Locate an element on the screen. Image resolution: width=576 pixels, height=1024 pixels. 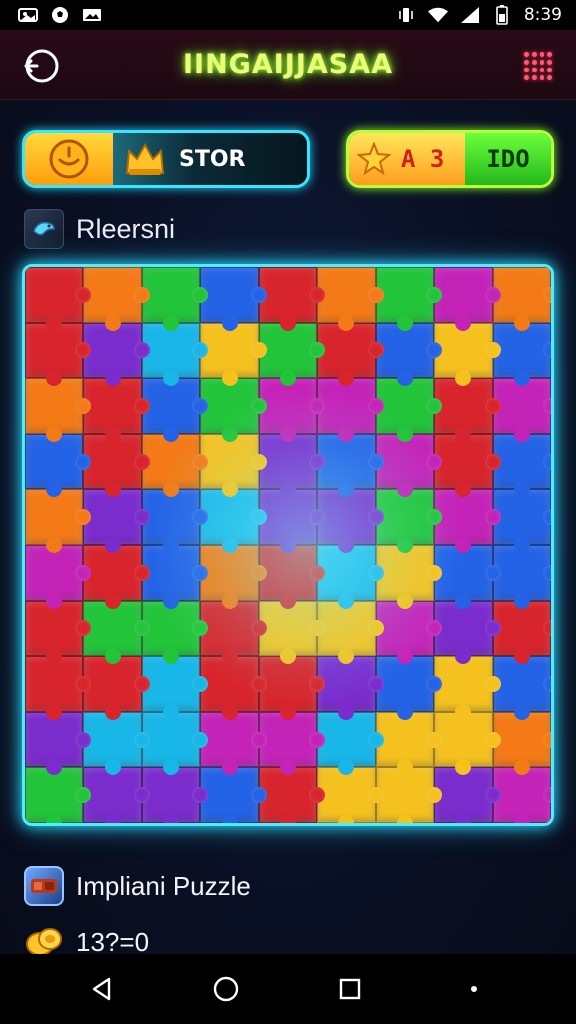
nav-back-button is located at coordinates (102, 989).